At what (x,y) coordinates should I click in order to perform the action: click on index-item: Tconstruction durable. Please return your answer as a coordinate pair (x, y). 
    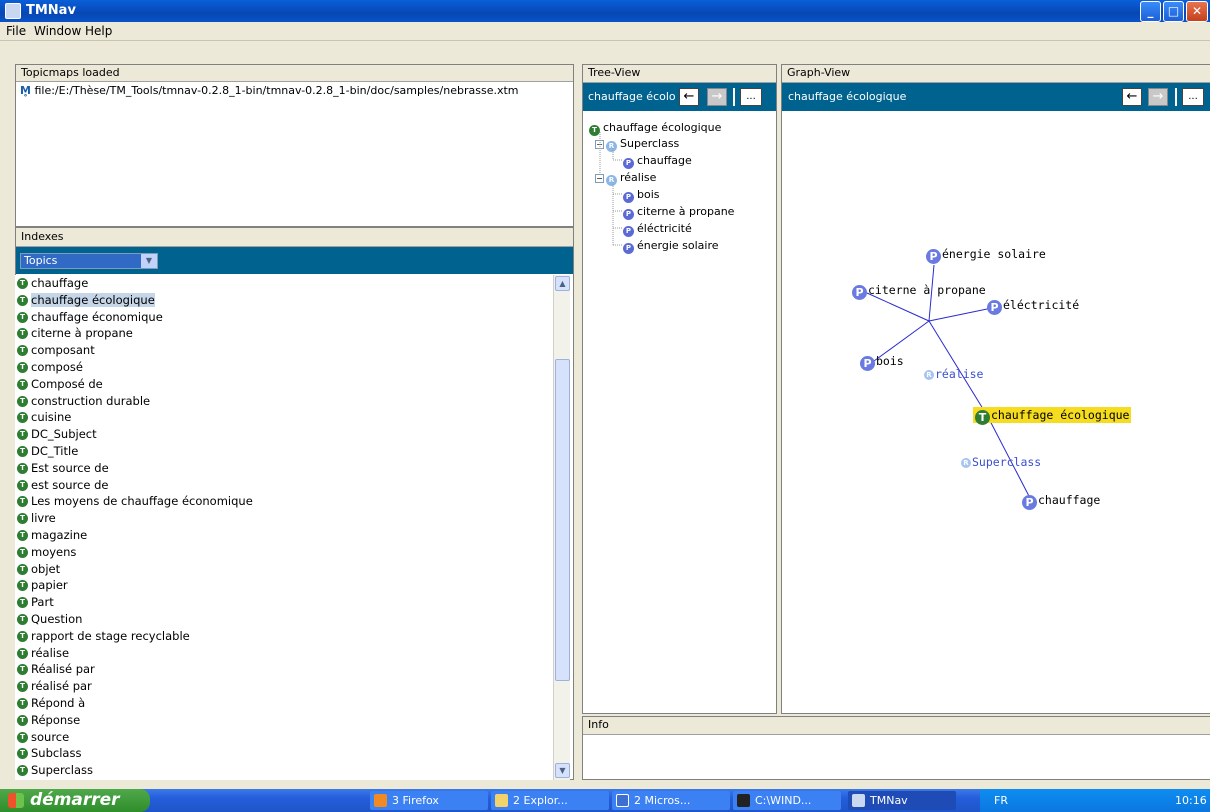
    Looking at the image, I should click on (284, 401).